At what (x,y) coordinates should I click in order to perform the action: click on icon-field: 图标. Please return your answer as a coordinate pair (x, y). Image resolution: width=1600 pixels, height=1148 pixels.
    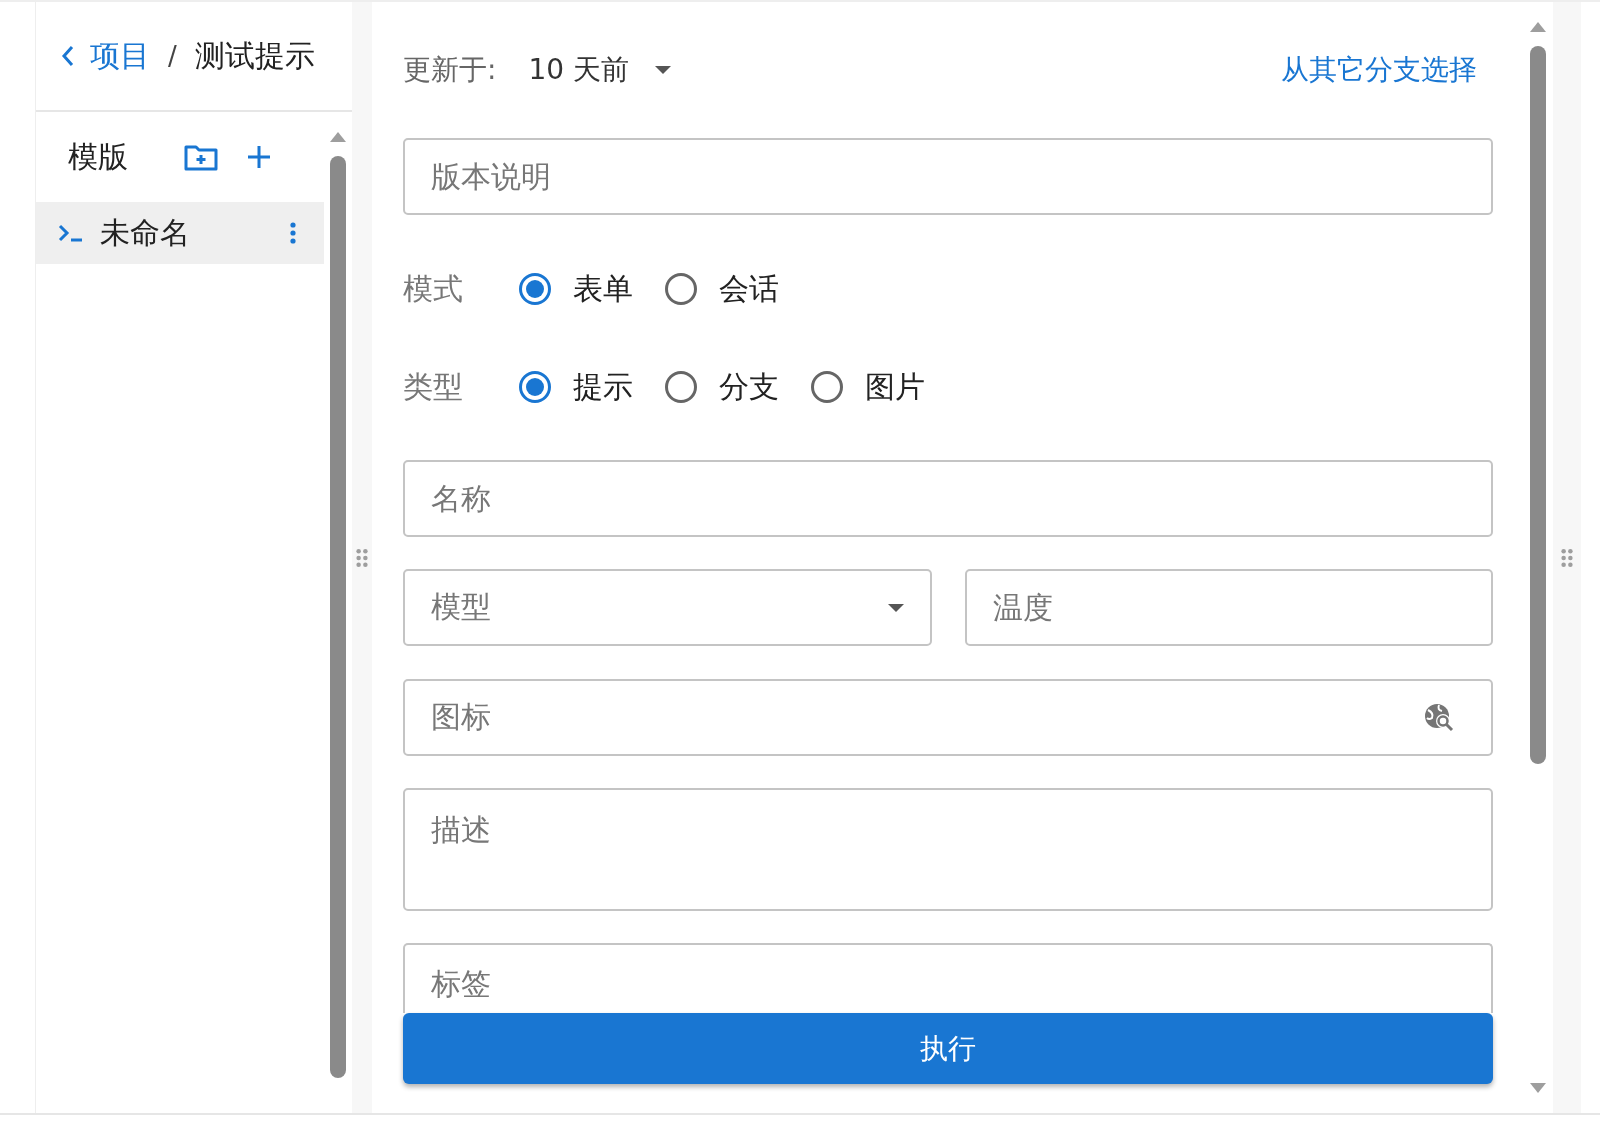
    Looking at the image, I should click on (948, 717).